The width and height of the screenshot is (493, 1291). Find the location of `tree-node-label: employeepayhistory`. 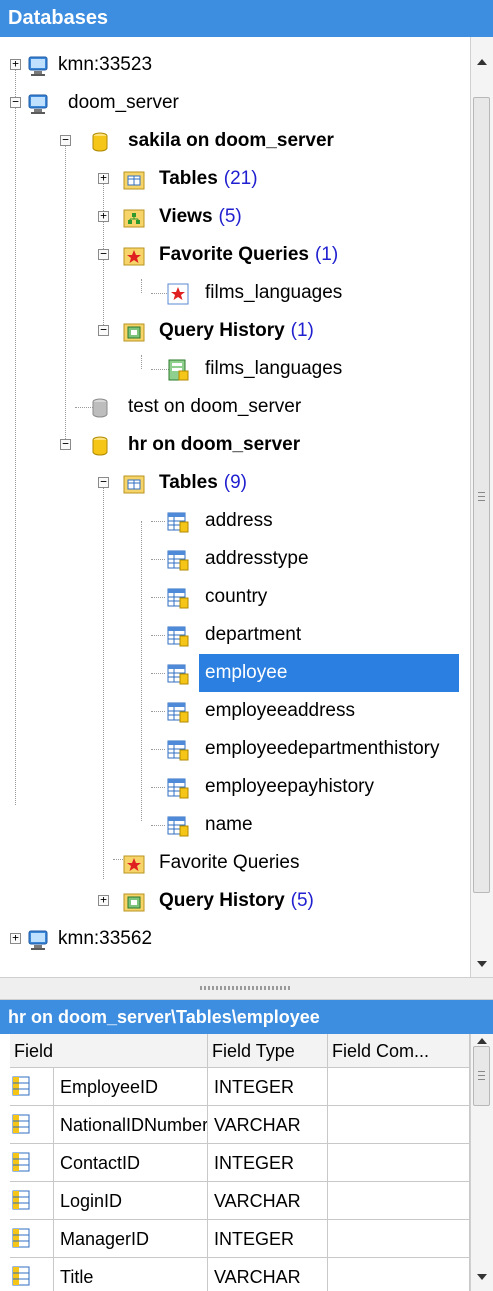

tree-node-label: employeepayhistory is located at coordinates (289, 786).